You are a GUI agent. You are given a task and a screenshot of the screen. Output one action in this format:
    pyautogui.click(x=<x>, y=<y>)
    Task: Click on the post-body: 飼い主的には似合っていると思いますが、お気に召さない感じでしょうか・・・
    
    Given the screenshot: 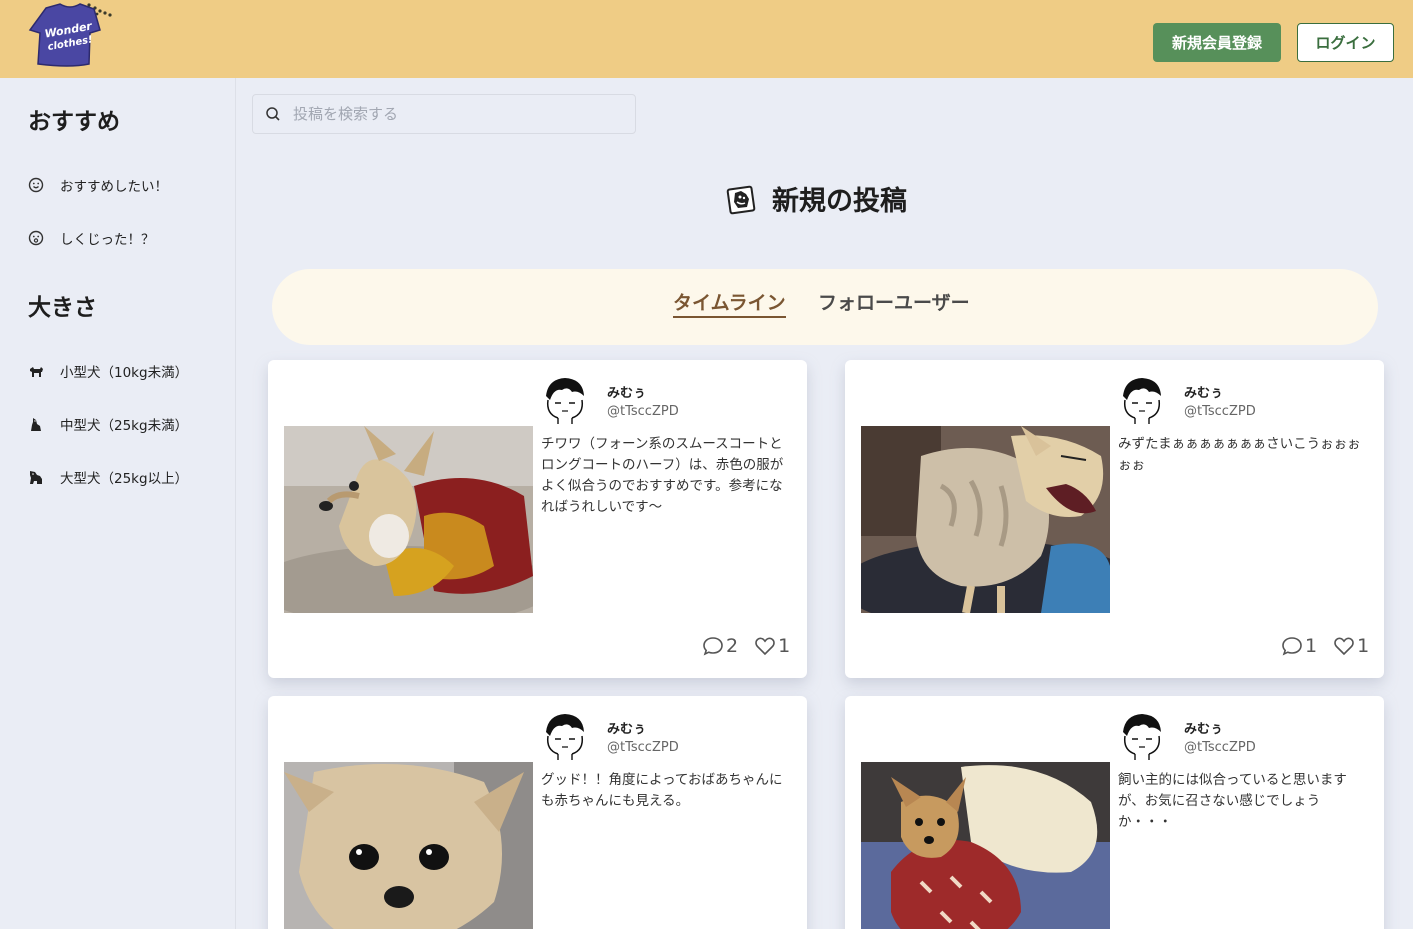 What is the action you would take?
    pyautogui.click(x=1232, y=801)
    